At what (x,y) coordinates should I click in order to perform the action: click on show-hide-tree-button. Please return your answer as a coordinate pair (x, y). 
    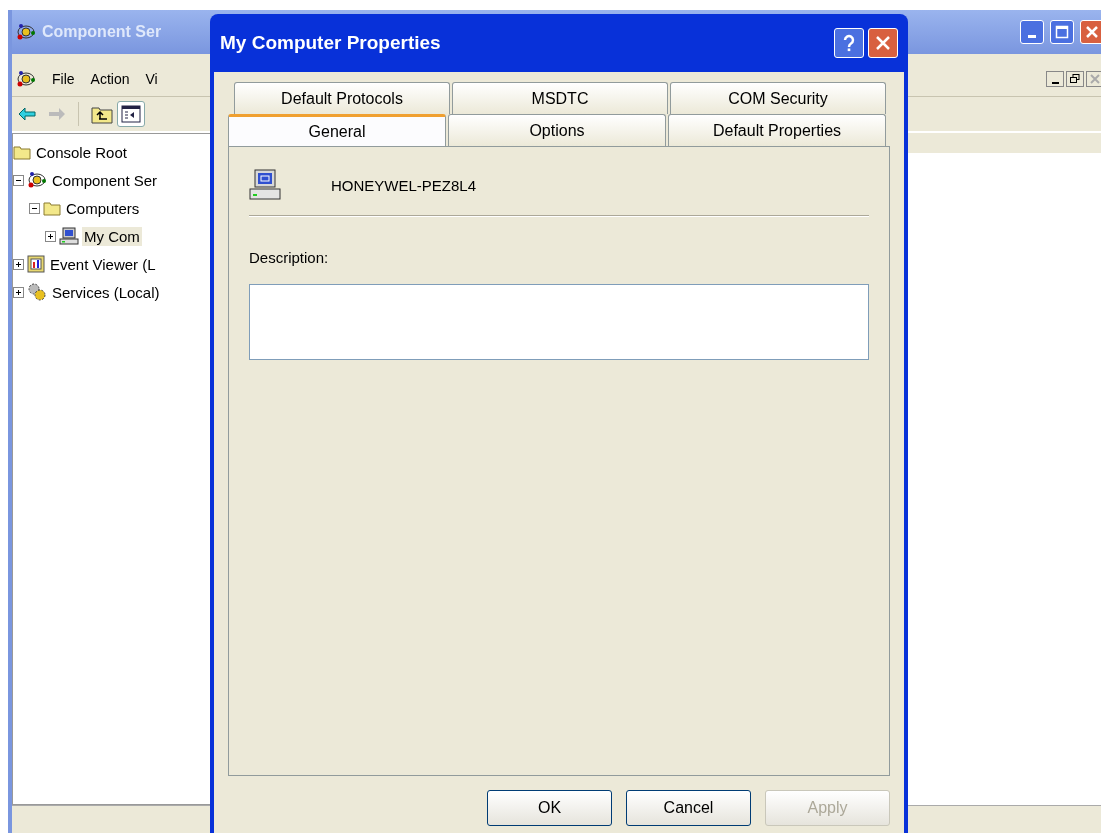
    Looking at the image, I should click on (131, 114).